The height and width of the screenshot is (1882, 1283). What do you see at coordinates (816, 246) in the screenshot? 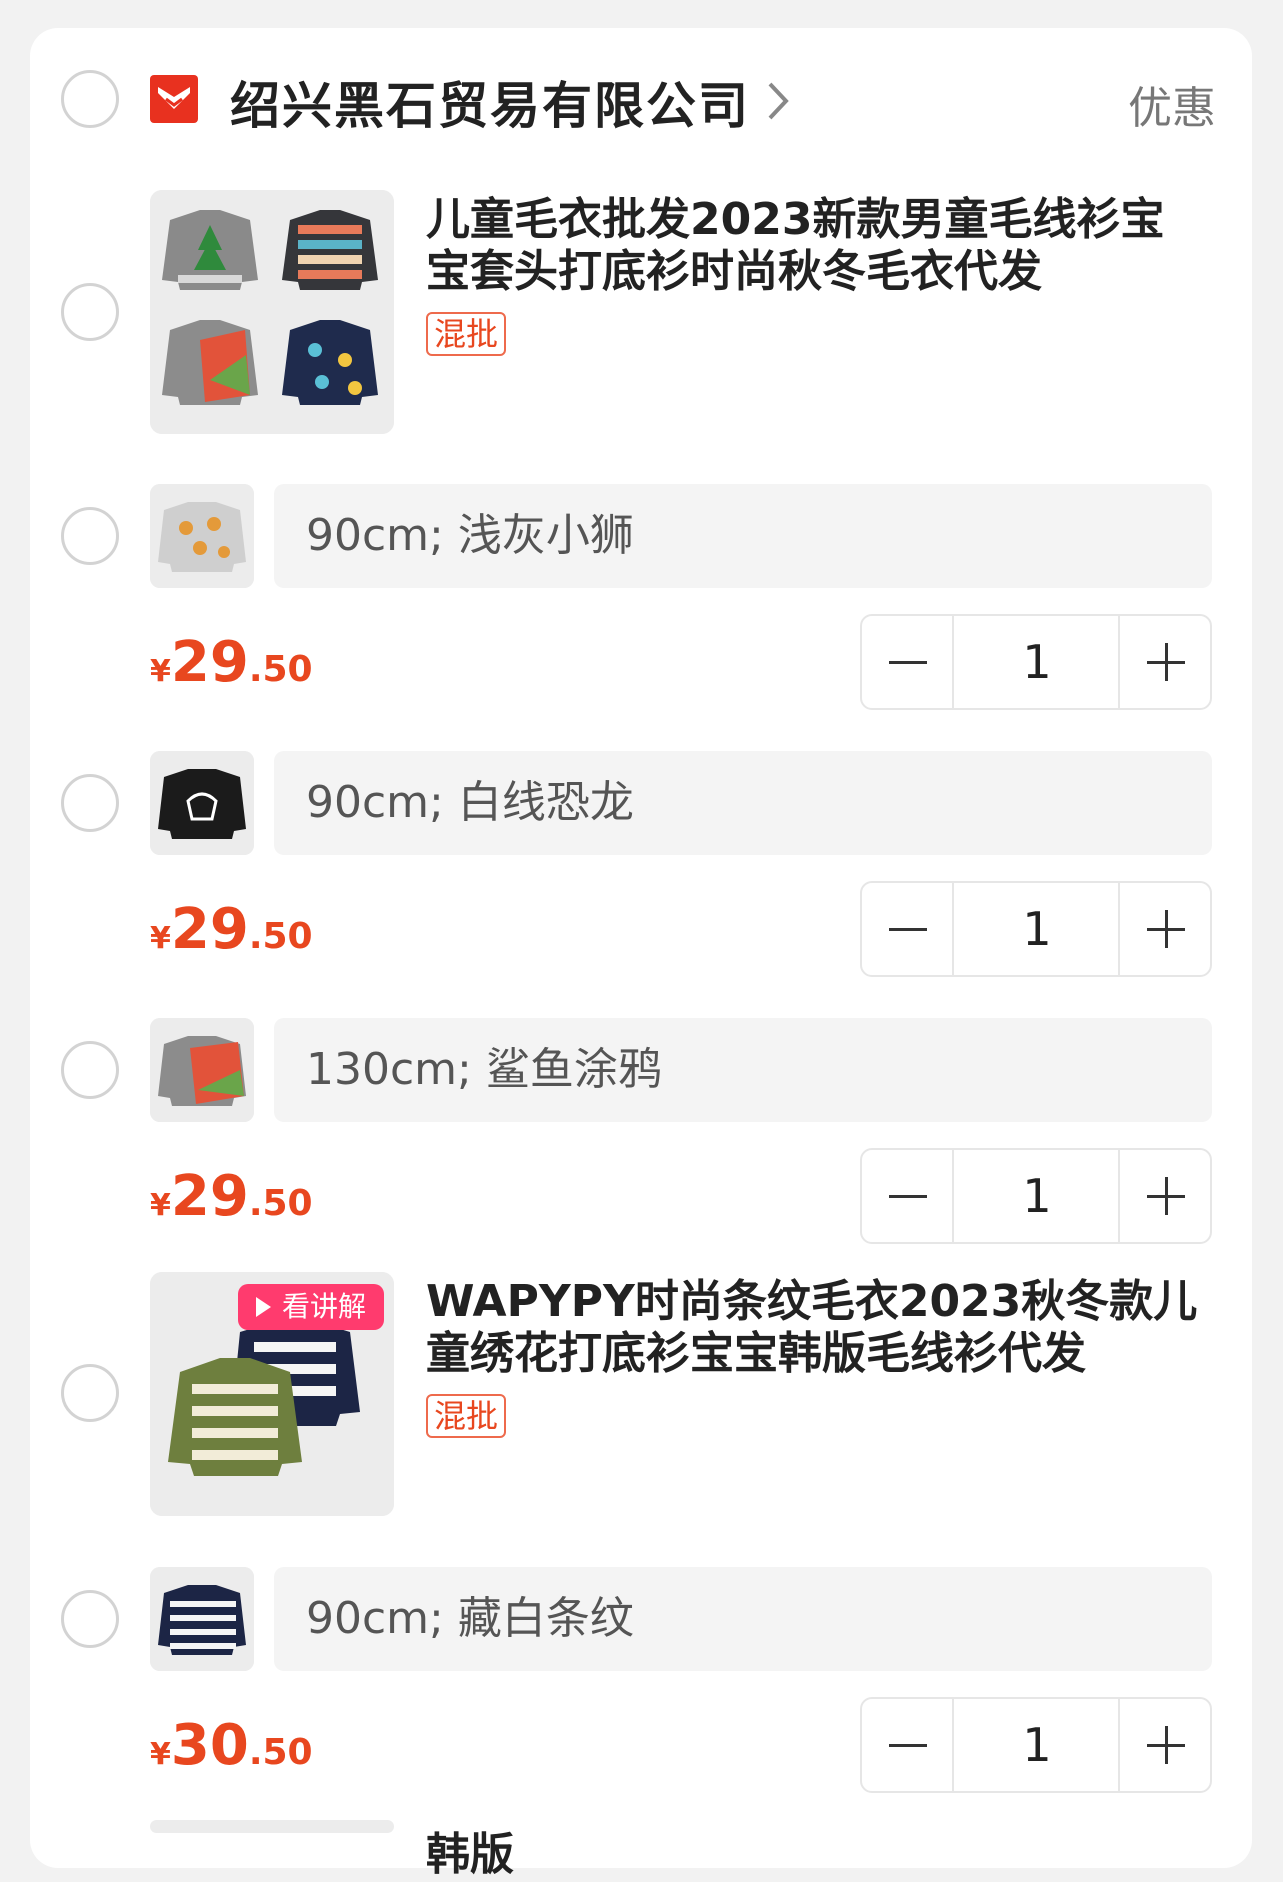
I see `product-title: 儿童毛衣批发2023新款男童毛线衫宝宝套头打底衫时尚秋冬毛衣代发` at bounding box center [816, 246].